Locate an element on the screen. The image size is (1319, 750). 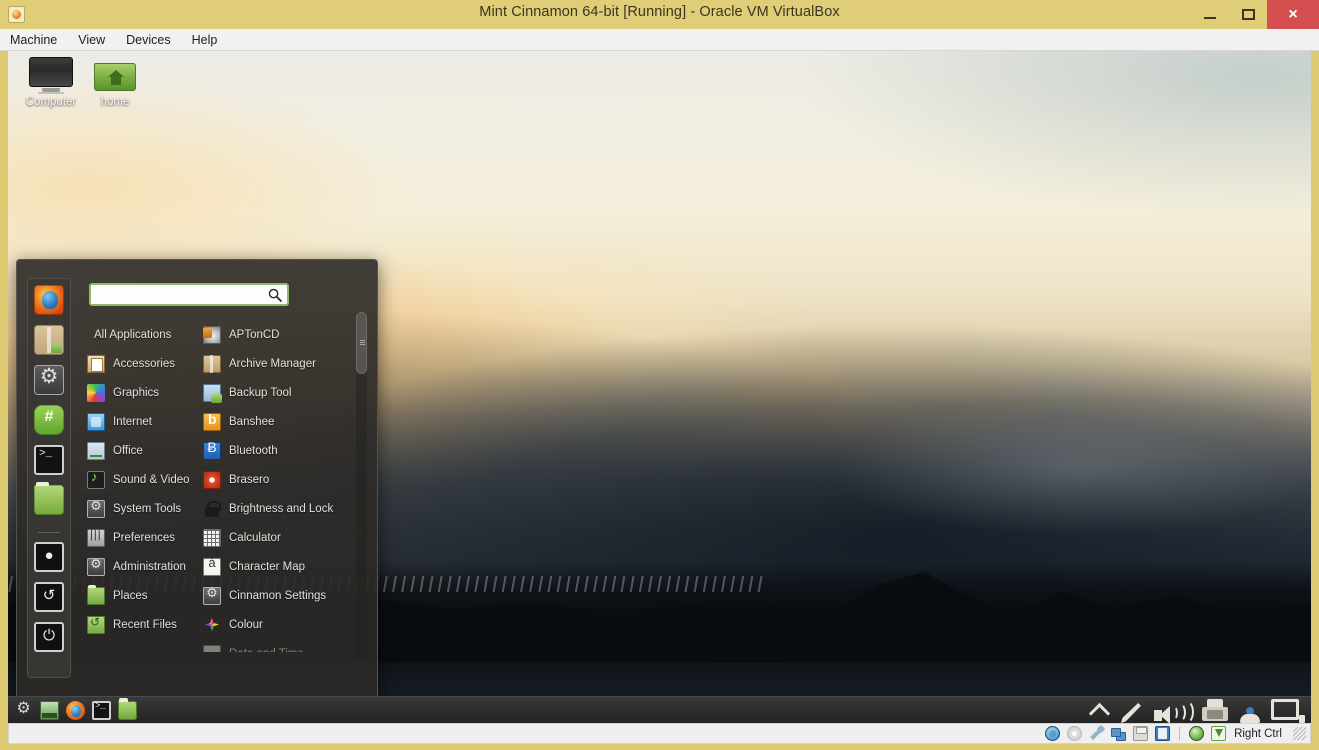
launcher-firefox-icon is located at coordinates (75, 710).